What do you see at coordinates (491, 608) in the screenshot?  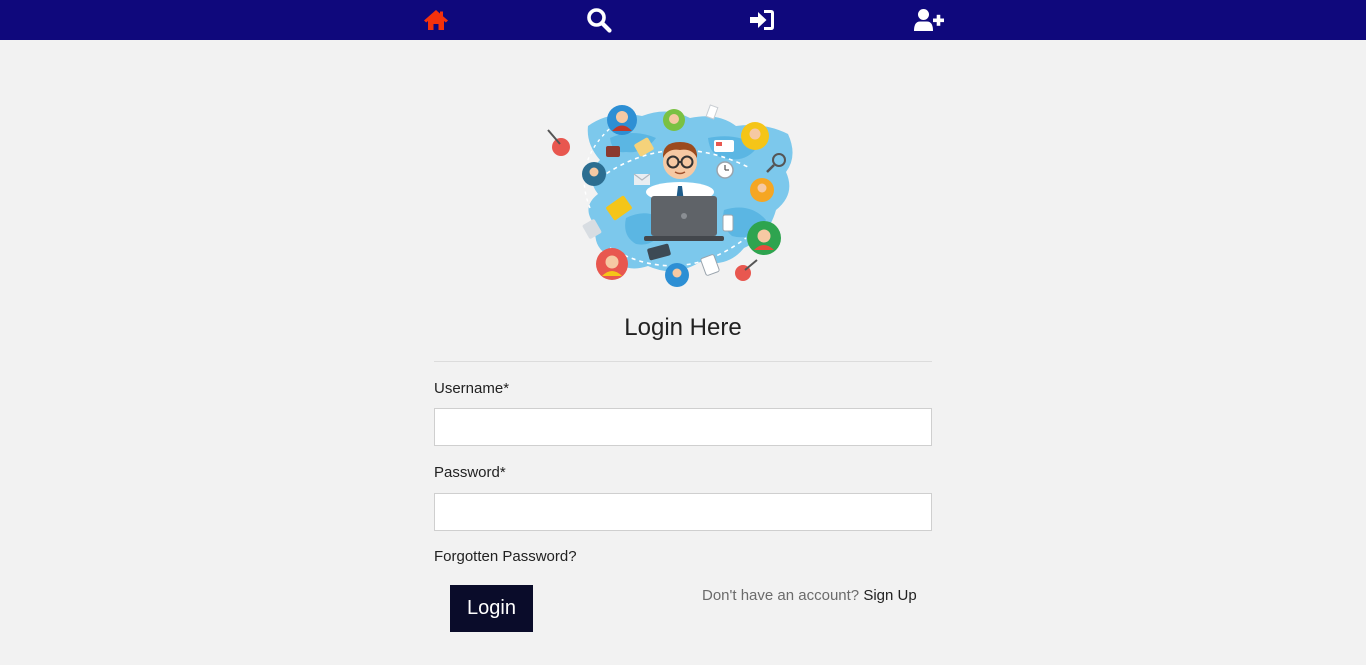 I see `login-button: Login` at bounding box center [491, 608].